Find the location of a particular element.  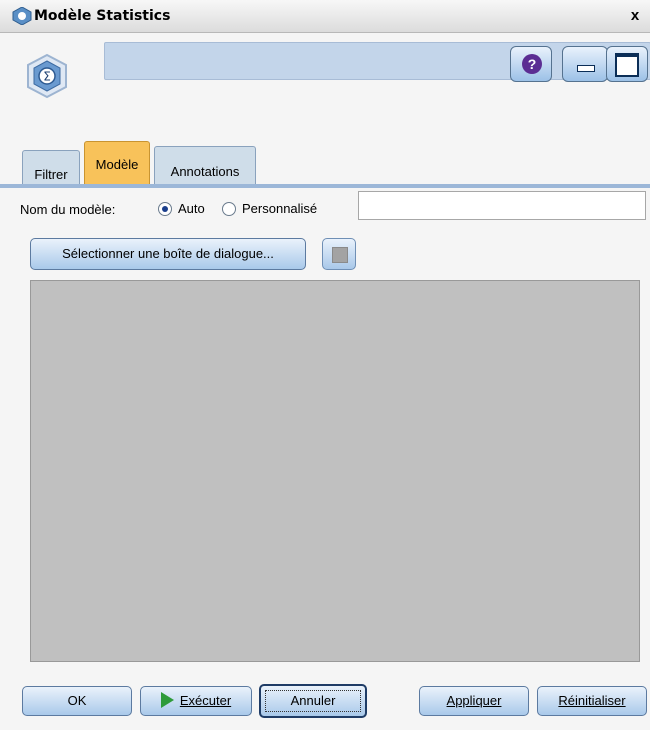

tab-annotations: Annotations is located at coordinates (205, 165).